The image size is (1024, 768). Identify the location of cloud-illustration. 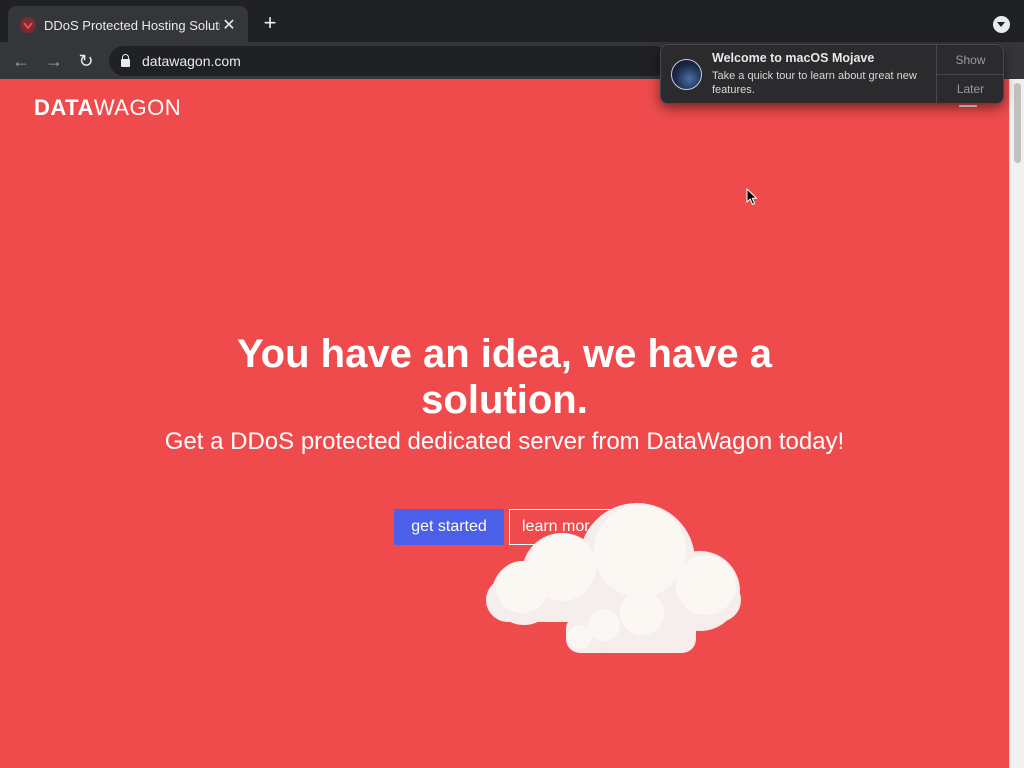
(613, 578).